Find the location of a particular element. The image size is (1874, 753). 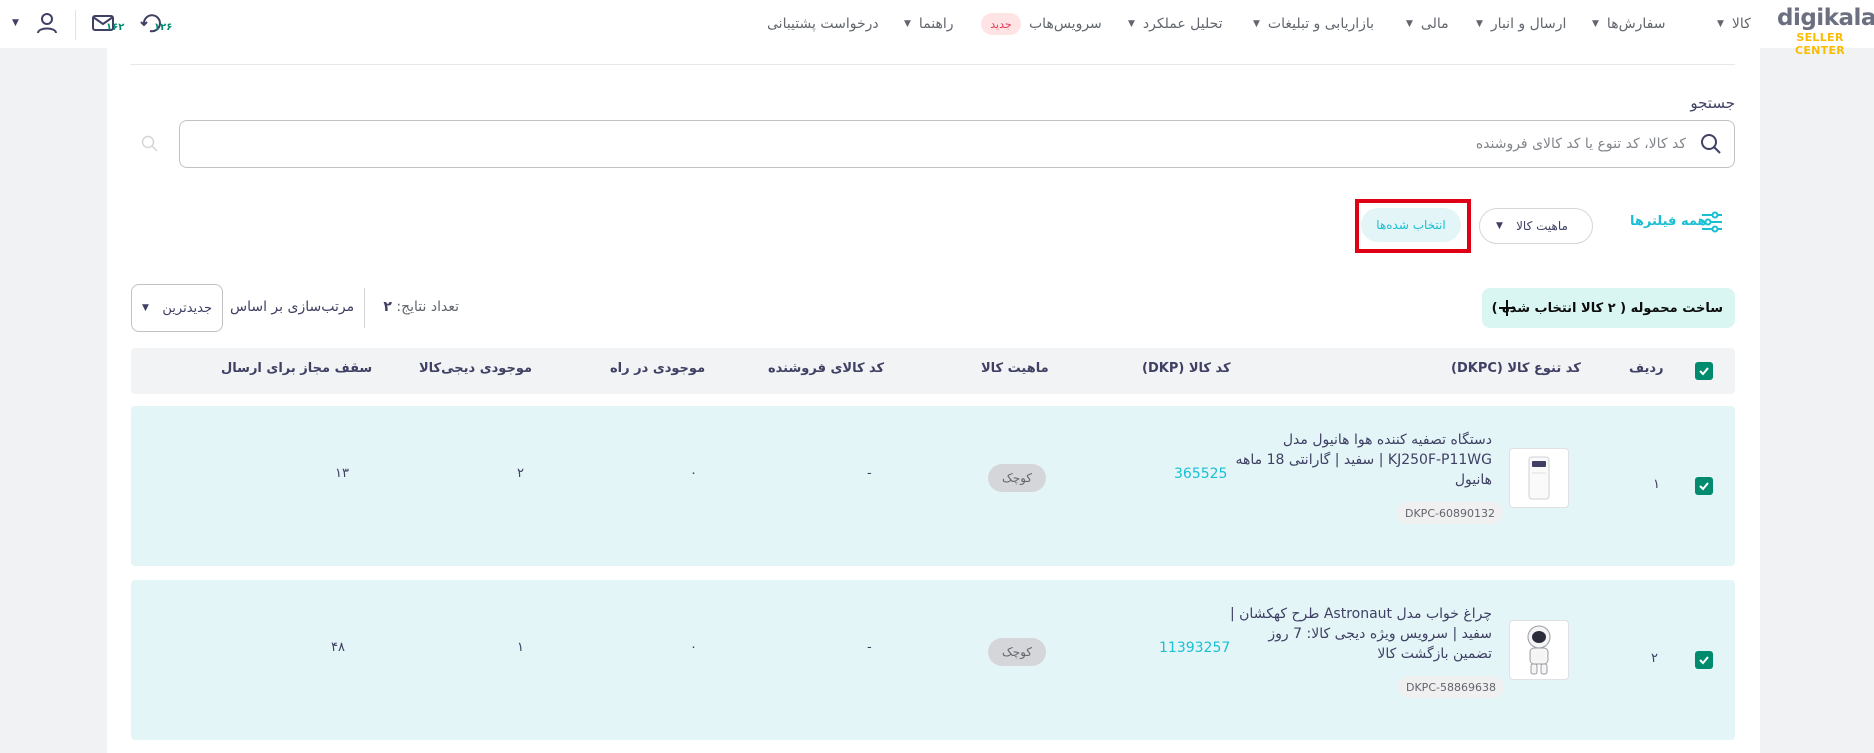

header-cap: سقف مجاز برای ارسال is located at coordinates (297, 368).